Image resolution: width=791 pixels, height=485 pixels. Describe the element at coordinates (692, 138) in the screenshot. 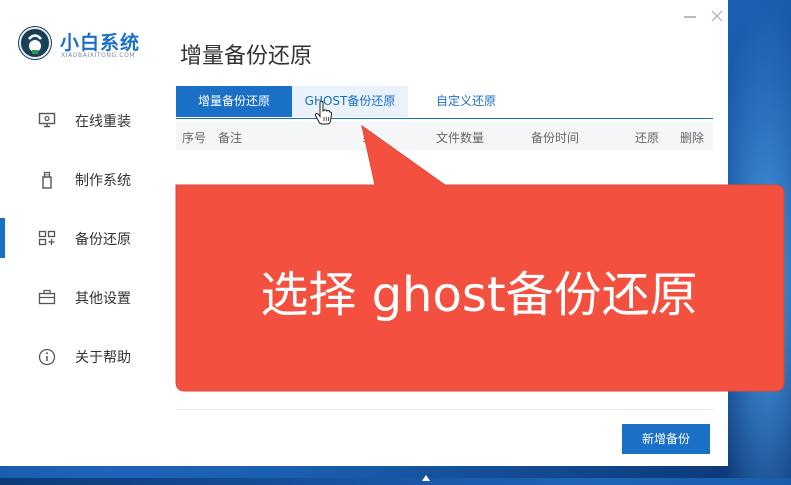

I see `column-header-delete: 删除` at that location.